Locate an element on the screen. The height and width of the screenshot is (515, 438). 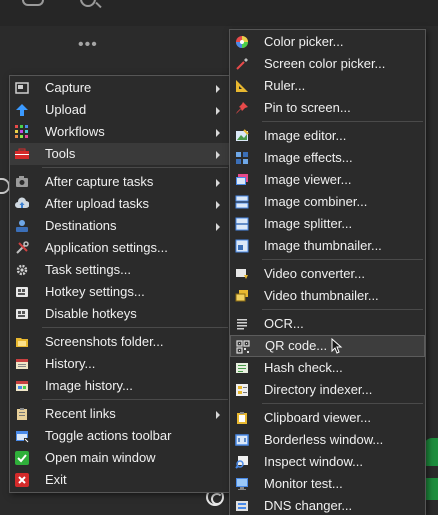
video-thumbnailer-icon is located at coordinates (241, 296).